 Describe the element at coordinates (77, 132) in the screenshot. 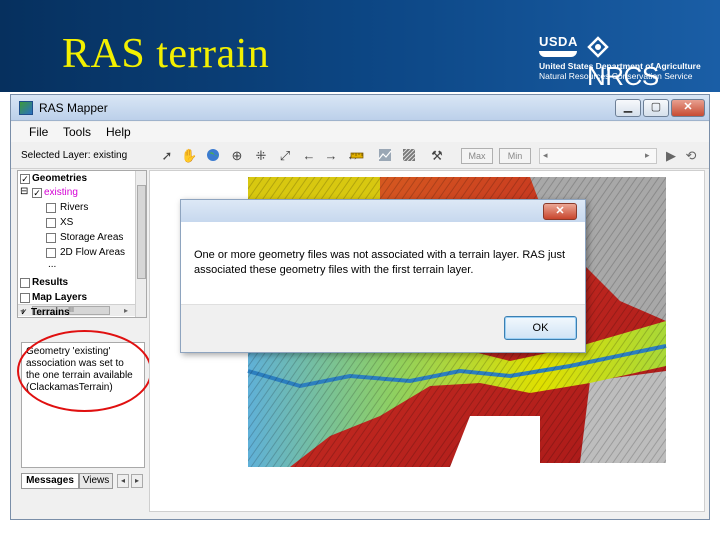

I see `menu-tools: Tools` at that location.